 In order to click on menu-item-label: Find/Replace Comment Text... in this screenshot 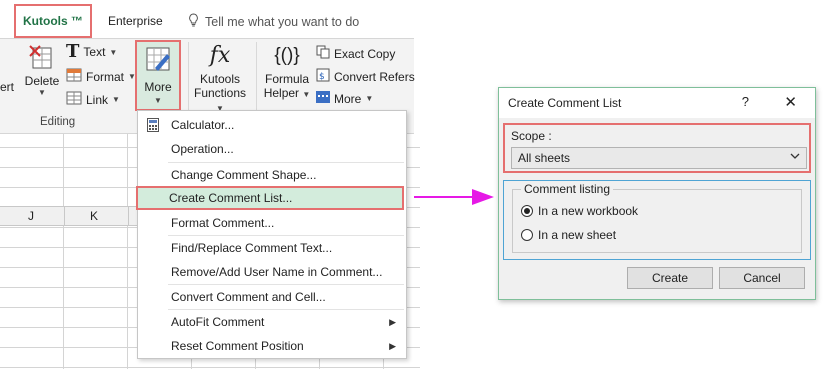, I will do `click(252, 248)`.